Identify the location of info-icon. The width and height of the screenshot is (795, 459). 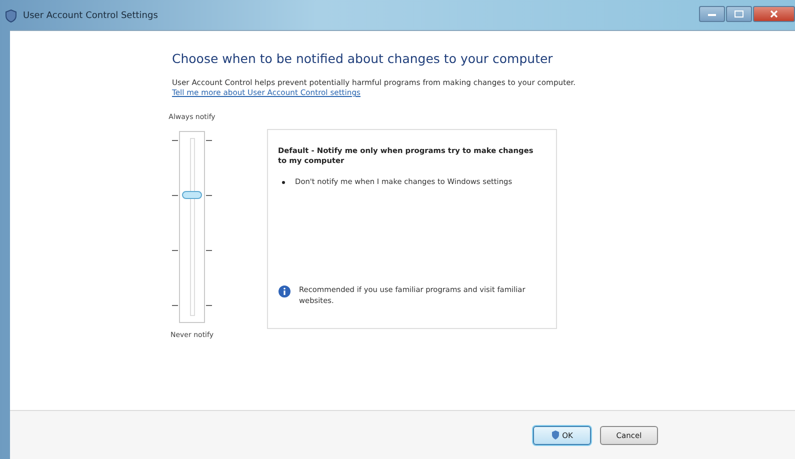
(284, 291).